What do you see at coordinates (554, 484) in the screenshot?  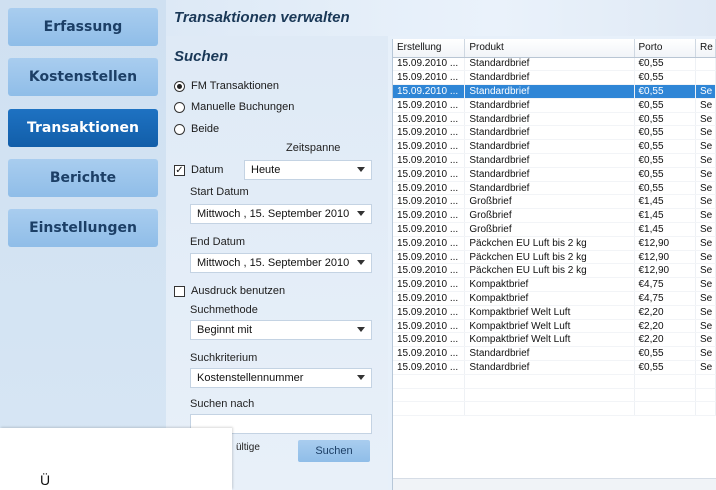 I see `horizontal-scrollbar` at bounding box center [554, 484].